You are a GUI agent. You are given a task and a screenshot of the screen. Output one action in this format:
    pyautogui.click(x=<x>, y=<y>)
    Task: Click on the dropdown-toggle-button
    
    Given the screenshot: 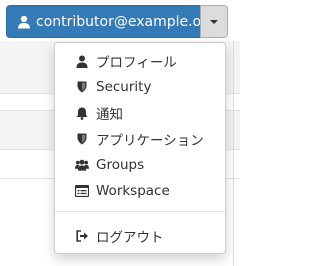 What is the action you would take?
    pyautogui.click(x=214, y=21)
    